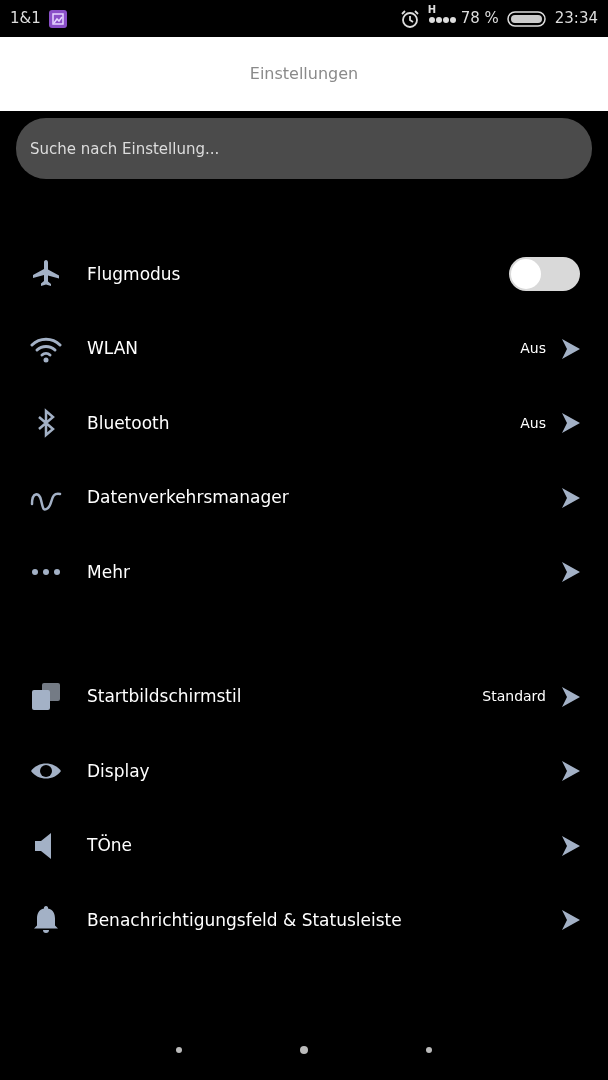 The height and width of the screenshot is (1080, 608). What do you see at coordinates (245, 920) in the screenshot?
I see `setting-label: Benachrichtigungsfeld & Statusleiste` at bounding box center [245, 920].